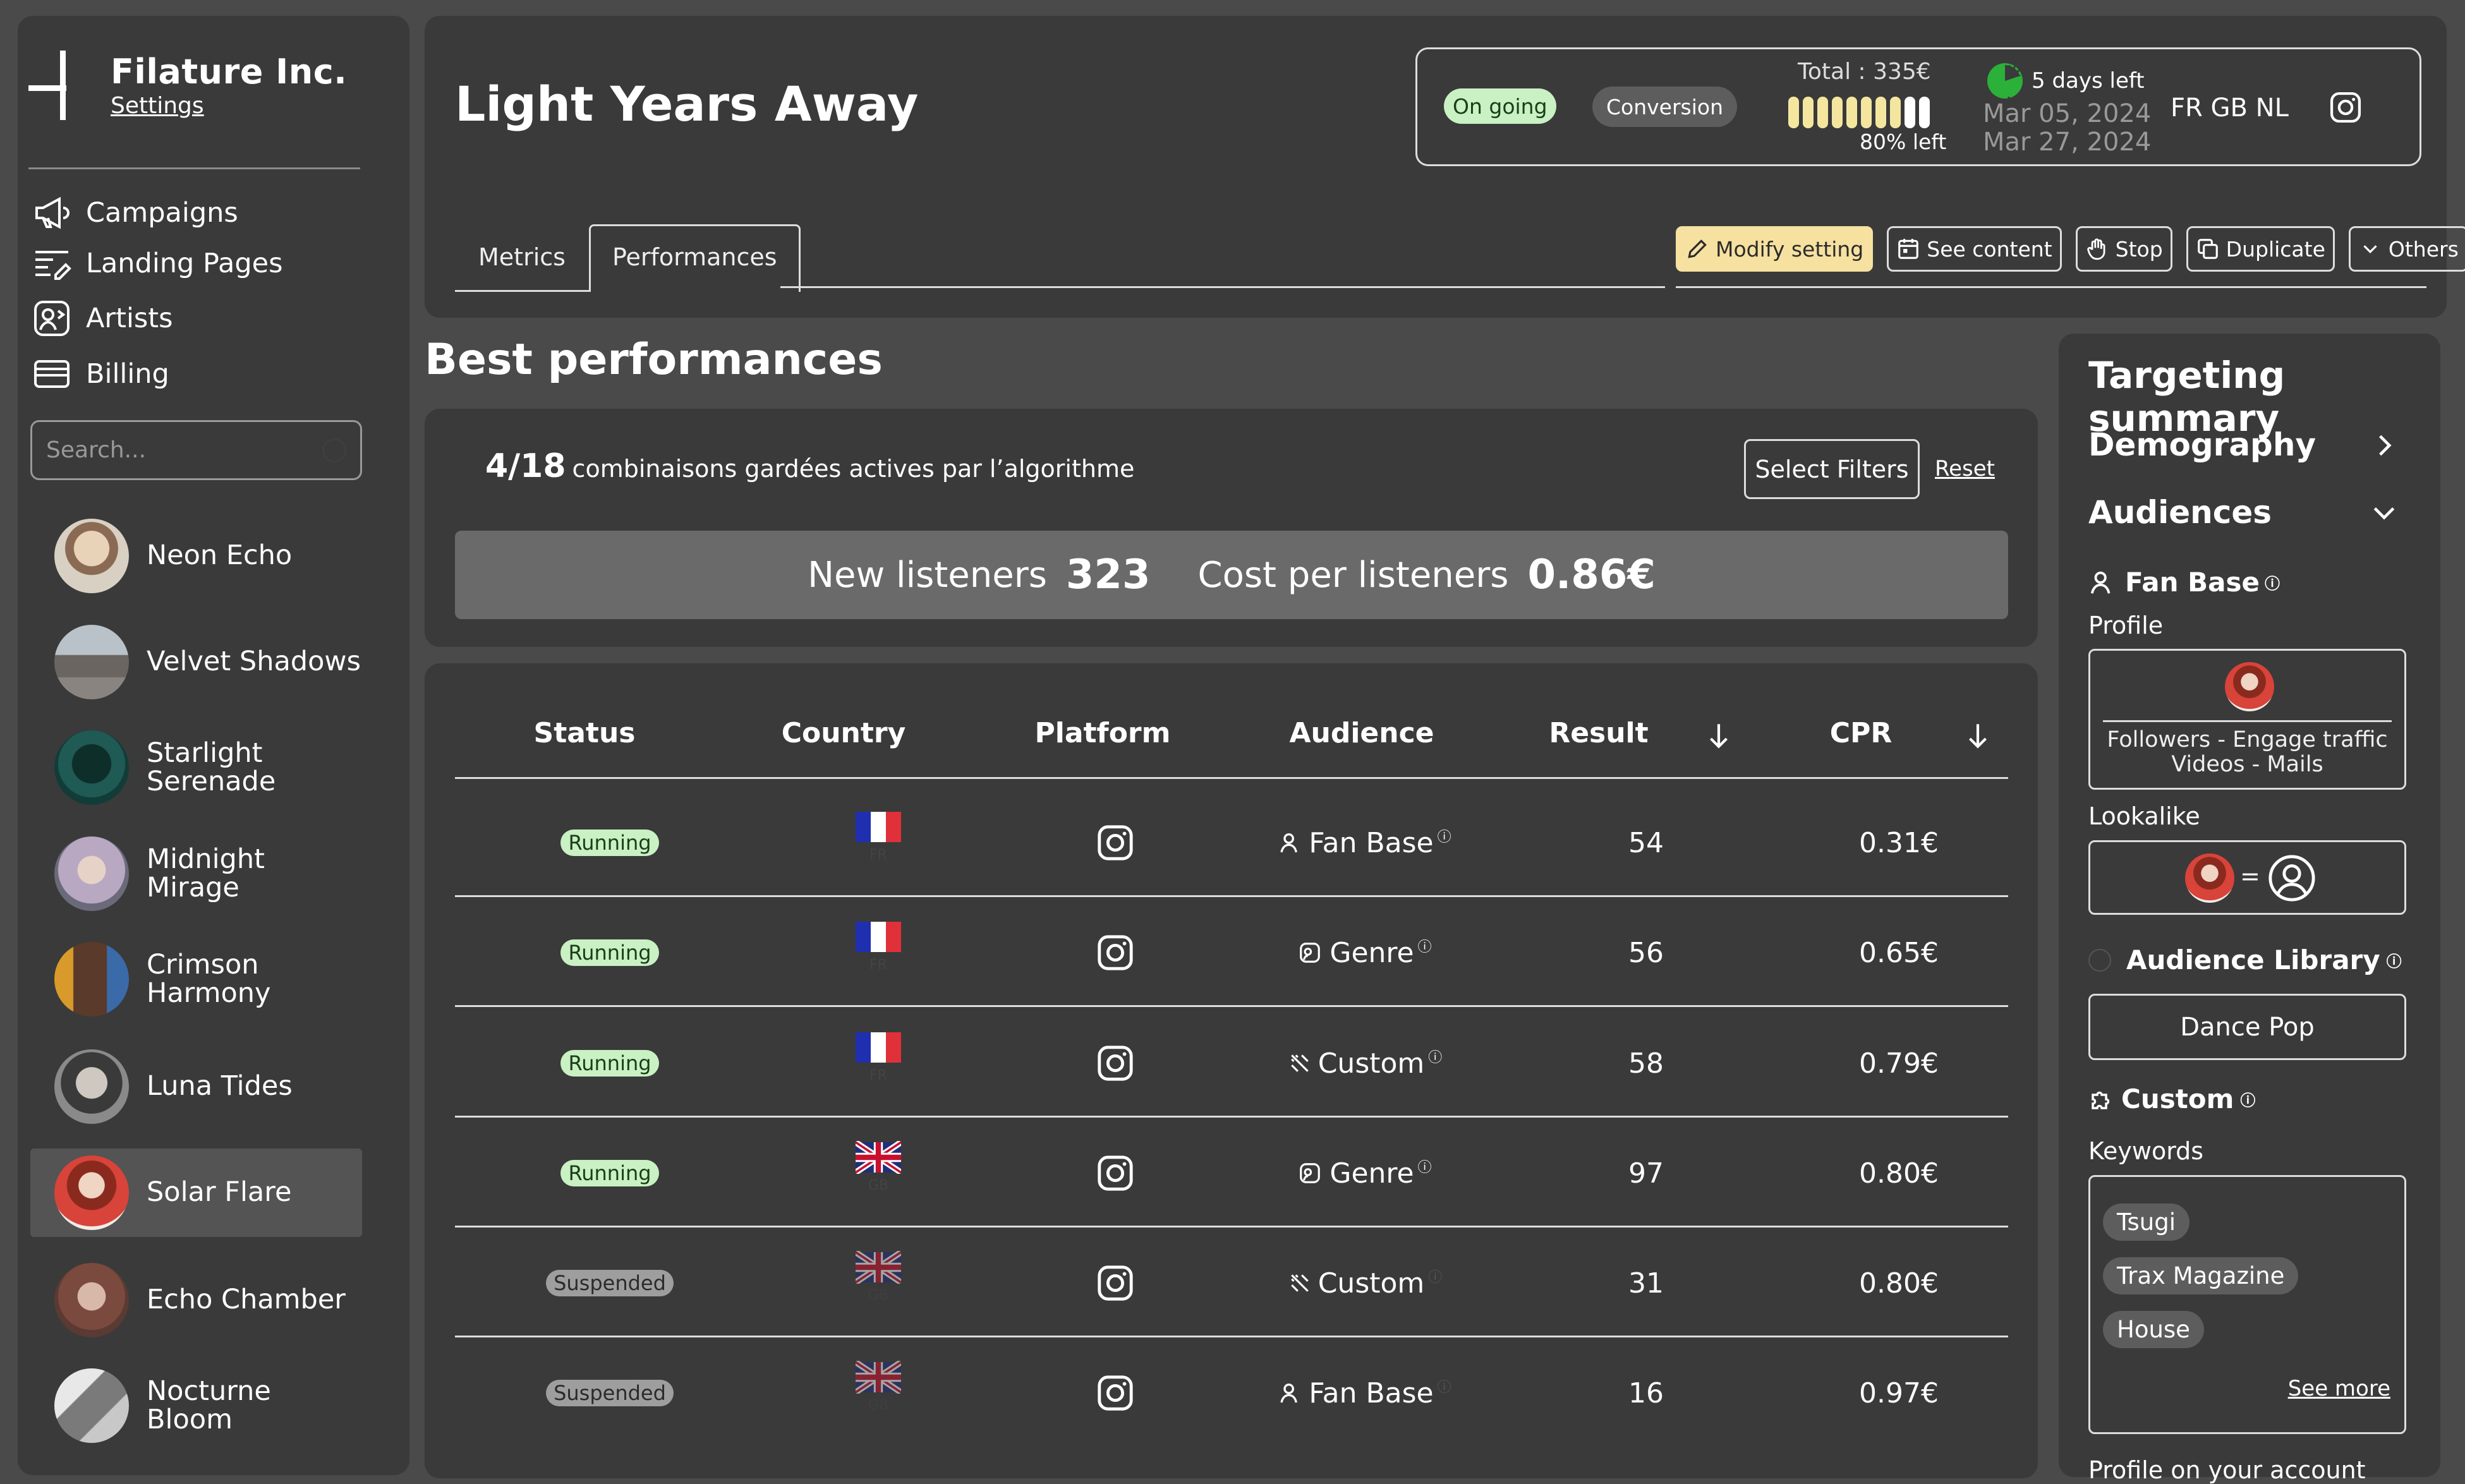 This screenshot has height=1484, width=2465. What do you see at coordinates (584, 733) in the screenshot?
I see `column-header-status: Status` at bounding box center [584, 733].